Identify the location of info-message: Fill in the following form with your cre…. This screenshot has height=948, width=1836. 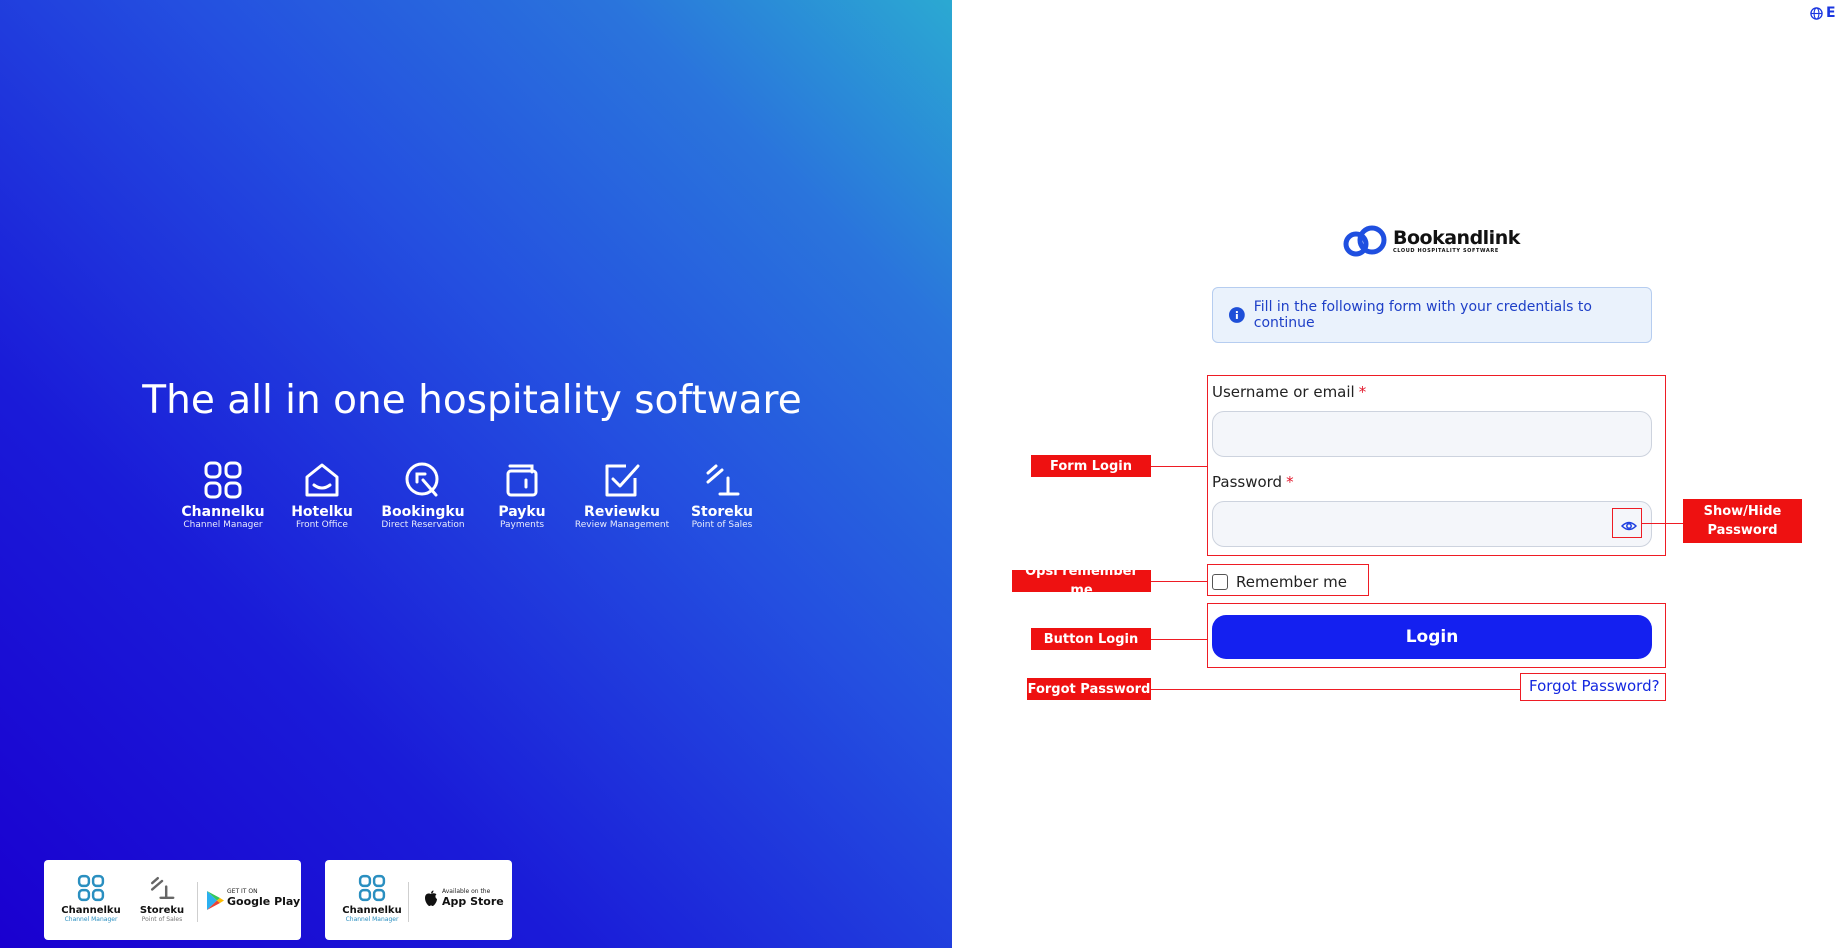
(1422, 315).